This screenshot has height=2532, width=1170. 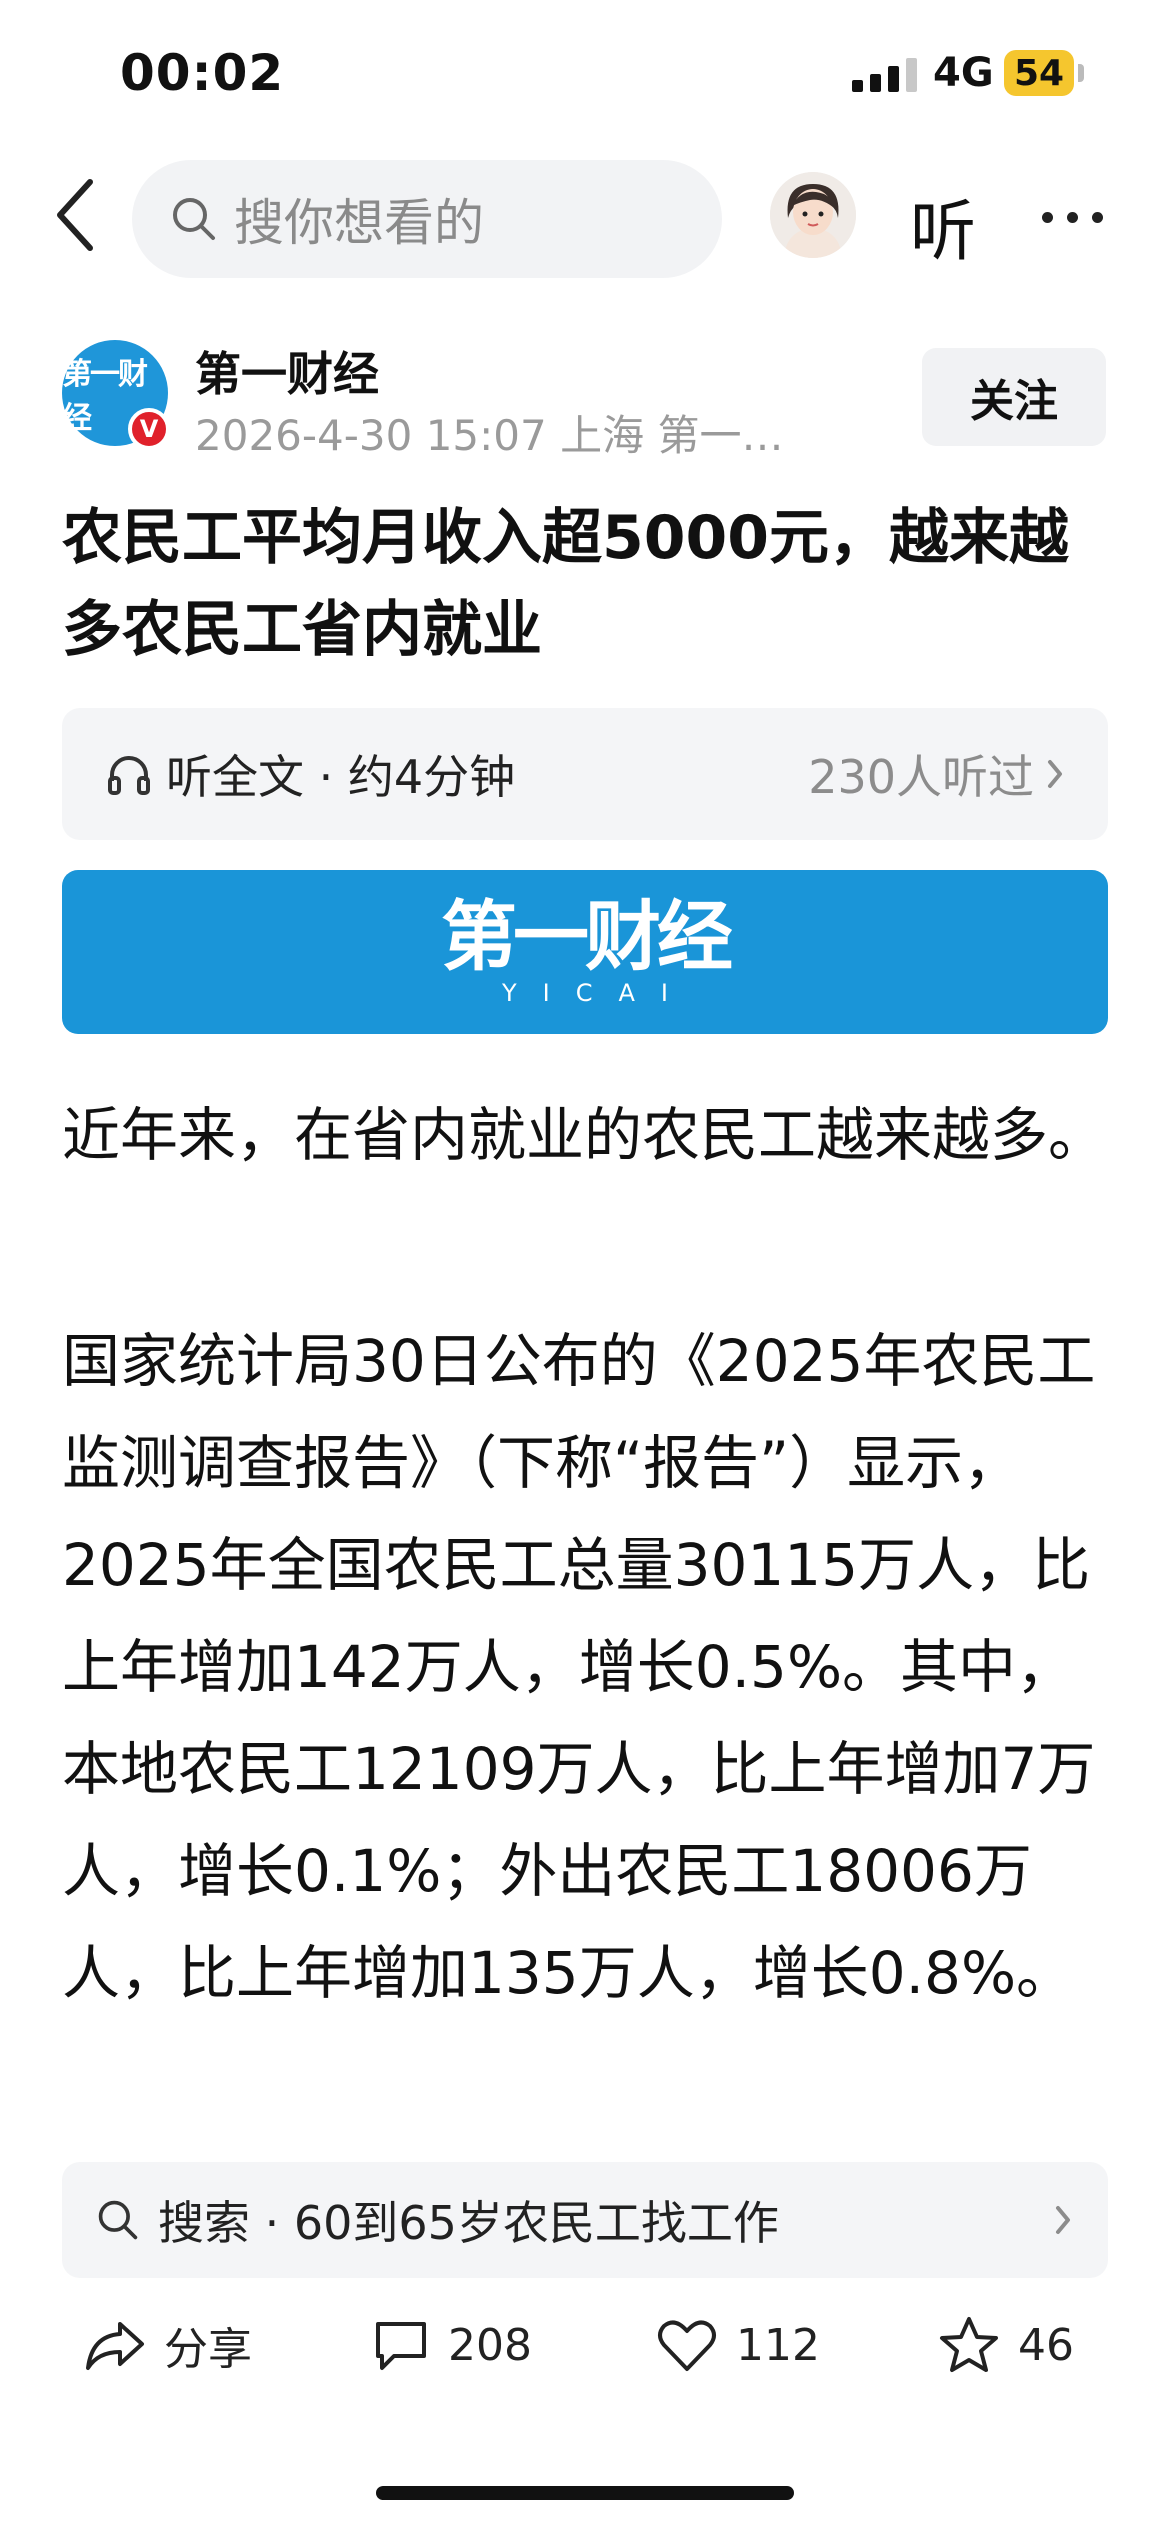 What do you see at coordinates (468, 2223) in the screenshot?
I see `related-search-label: 搜索 · 60到65岁农民工找工作` at bounding box center [468, 2223].